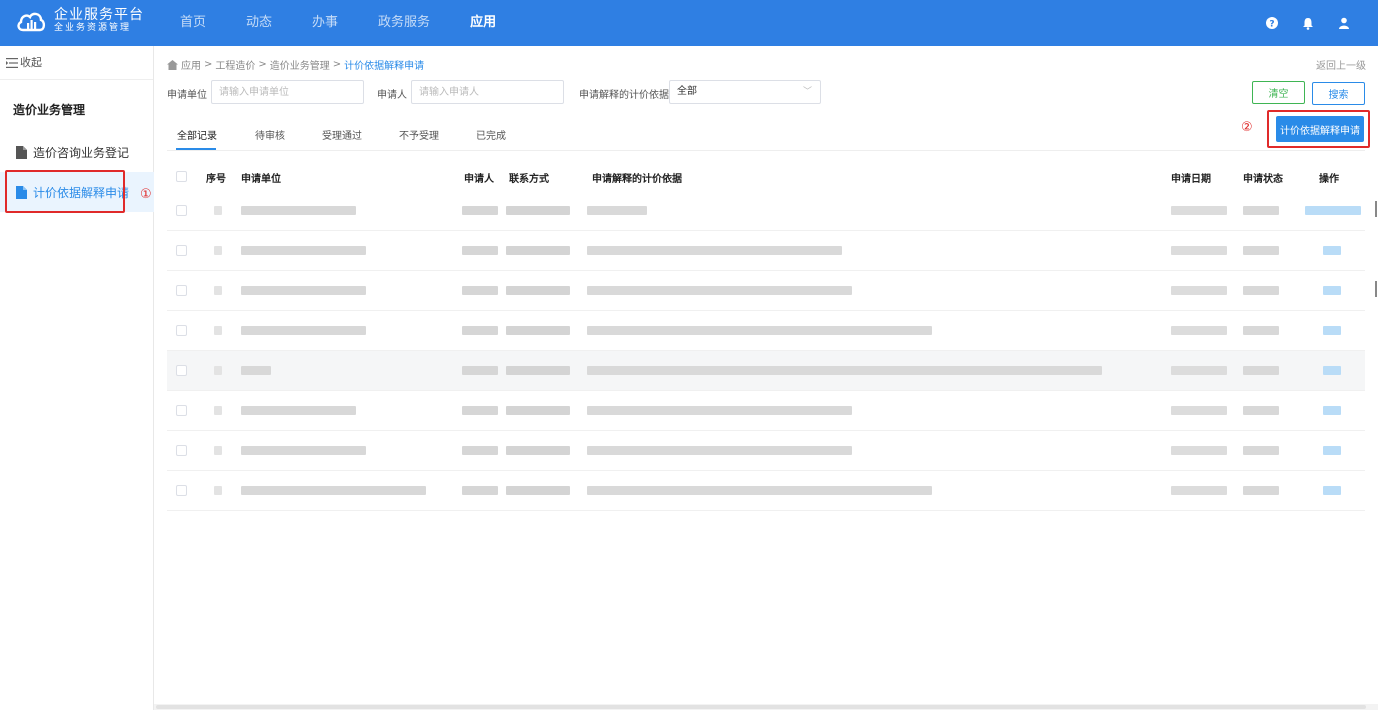 The image size is (1378, 710). What do you see at coordinates (325, 23) in the screenshot?
I see `nav-services: 办事` at bounding box center [325, 23].